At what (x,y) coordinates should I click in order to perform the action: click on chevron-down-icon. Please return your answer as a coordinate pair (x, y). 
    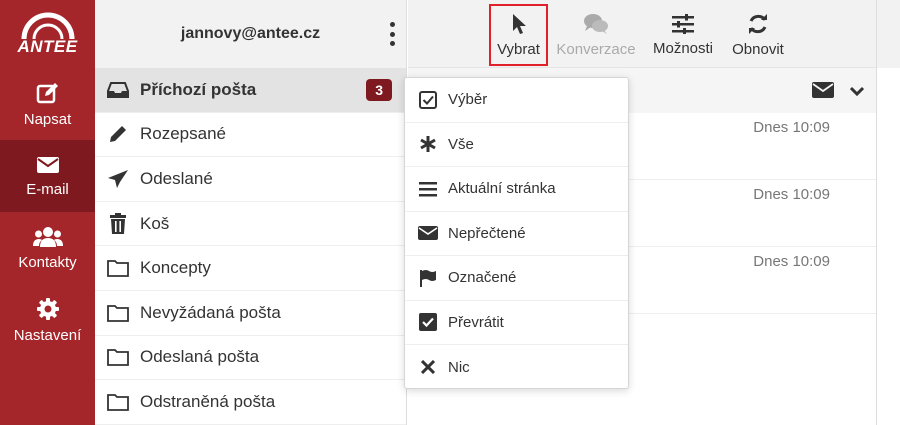
    Looking at the image, I should click on (857, 92).